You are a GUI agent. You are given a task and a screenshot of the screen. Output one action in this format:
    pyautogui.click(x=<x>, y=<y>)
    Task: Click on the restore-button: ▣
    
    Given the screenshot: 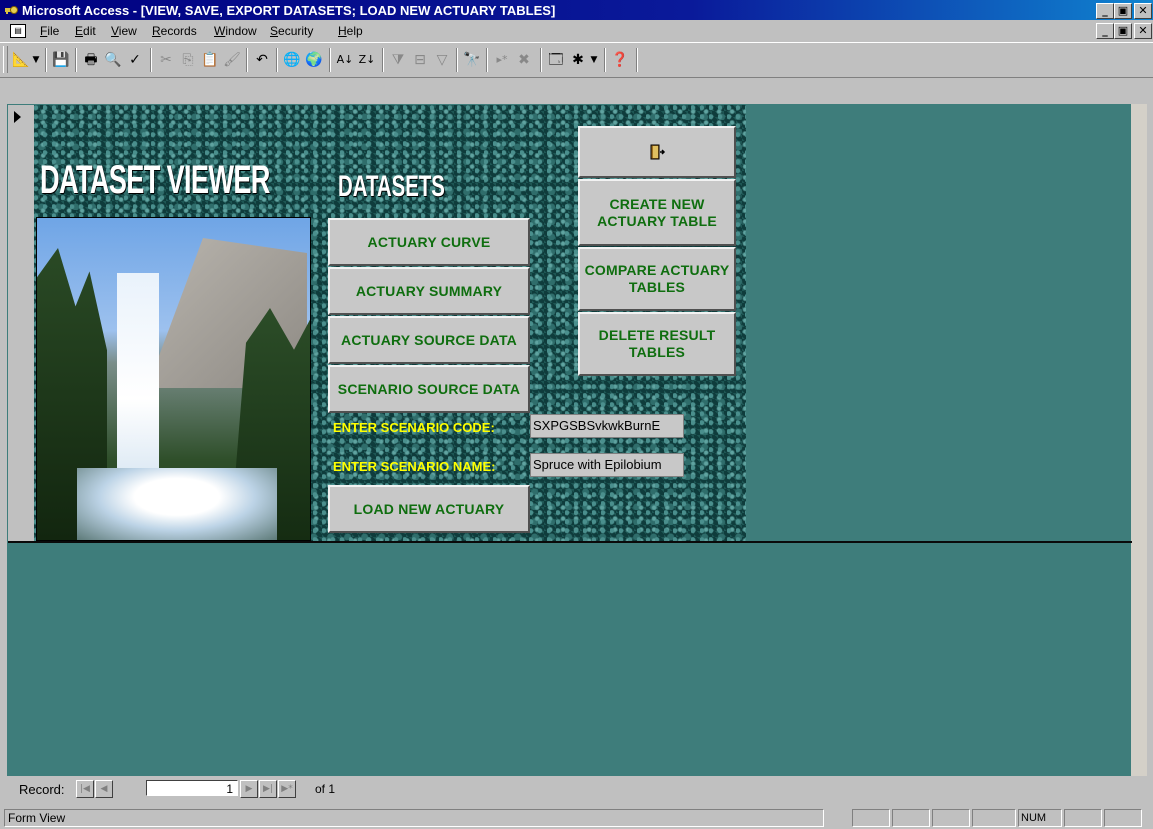 What is the action you would take?
    pyautogui.click(x=1123, y=11)
    